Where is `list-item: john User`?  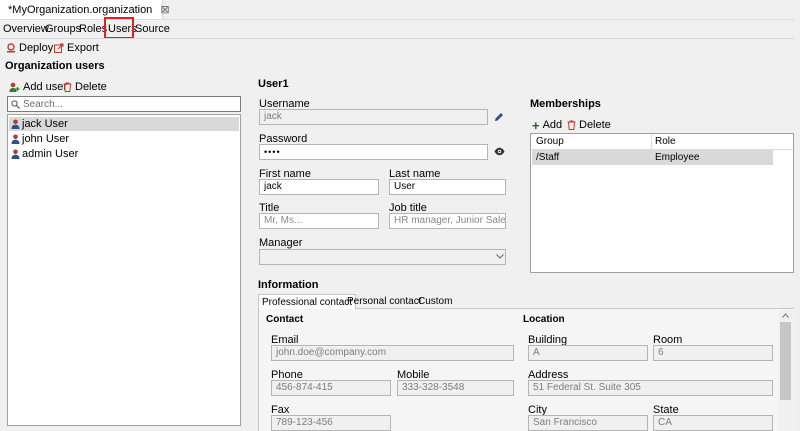
list-item: john User is located at coordinates (124, 139).